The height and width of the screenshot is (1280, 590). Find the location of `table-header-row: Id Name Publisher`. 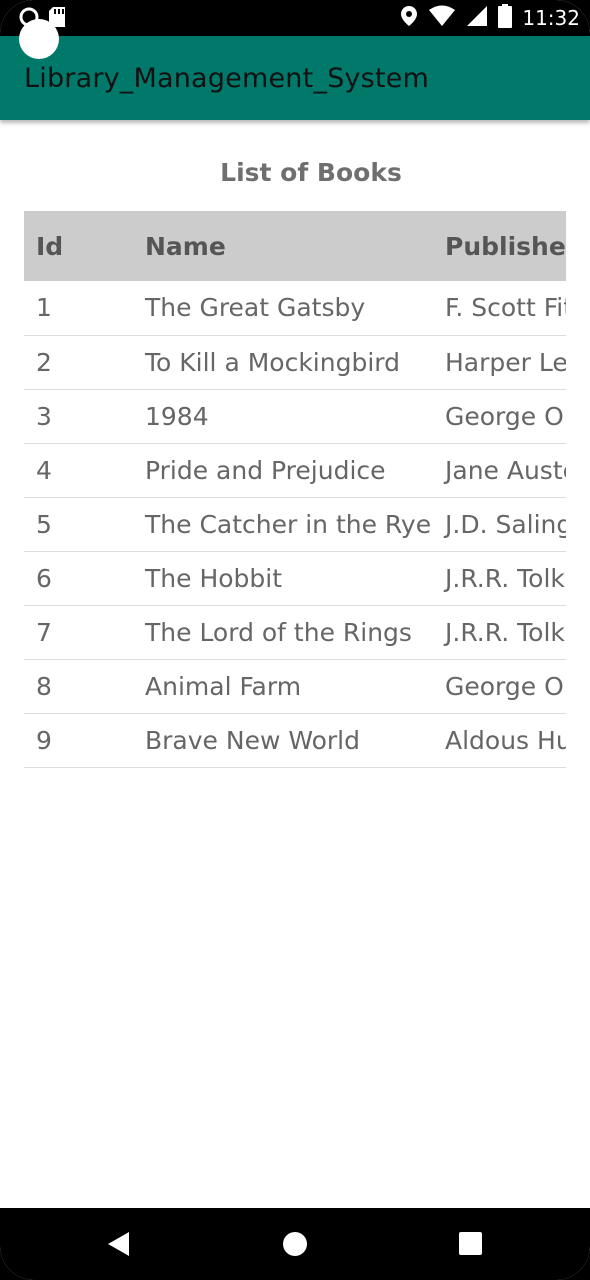

table-header-row: Id Name Publisher is located at coordinates (295, 246).